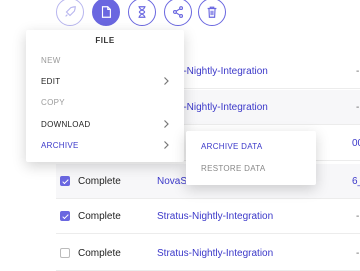 This screenshot has width=360, height=271. I want to click on share-icon, so click(178, 12).